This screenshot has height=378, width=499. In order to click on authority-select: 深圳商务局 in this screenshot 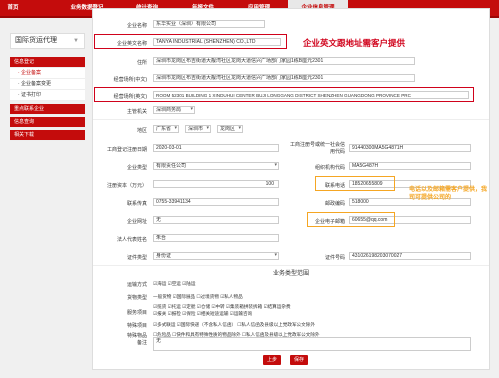, I will do `click(174, 110)`.